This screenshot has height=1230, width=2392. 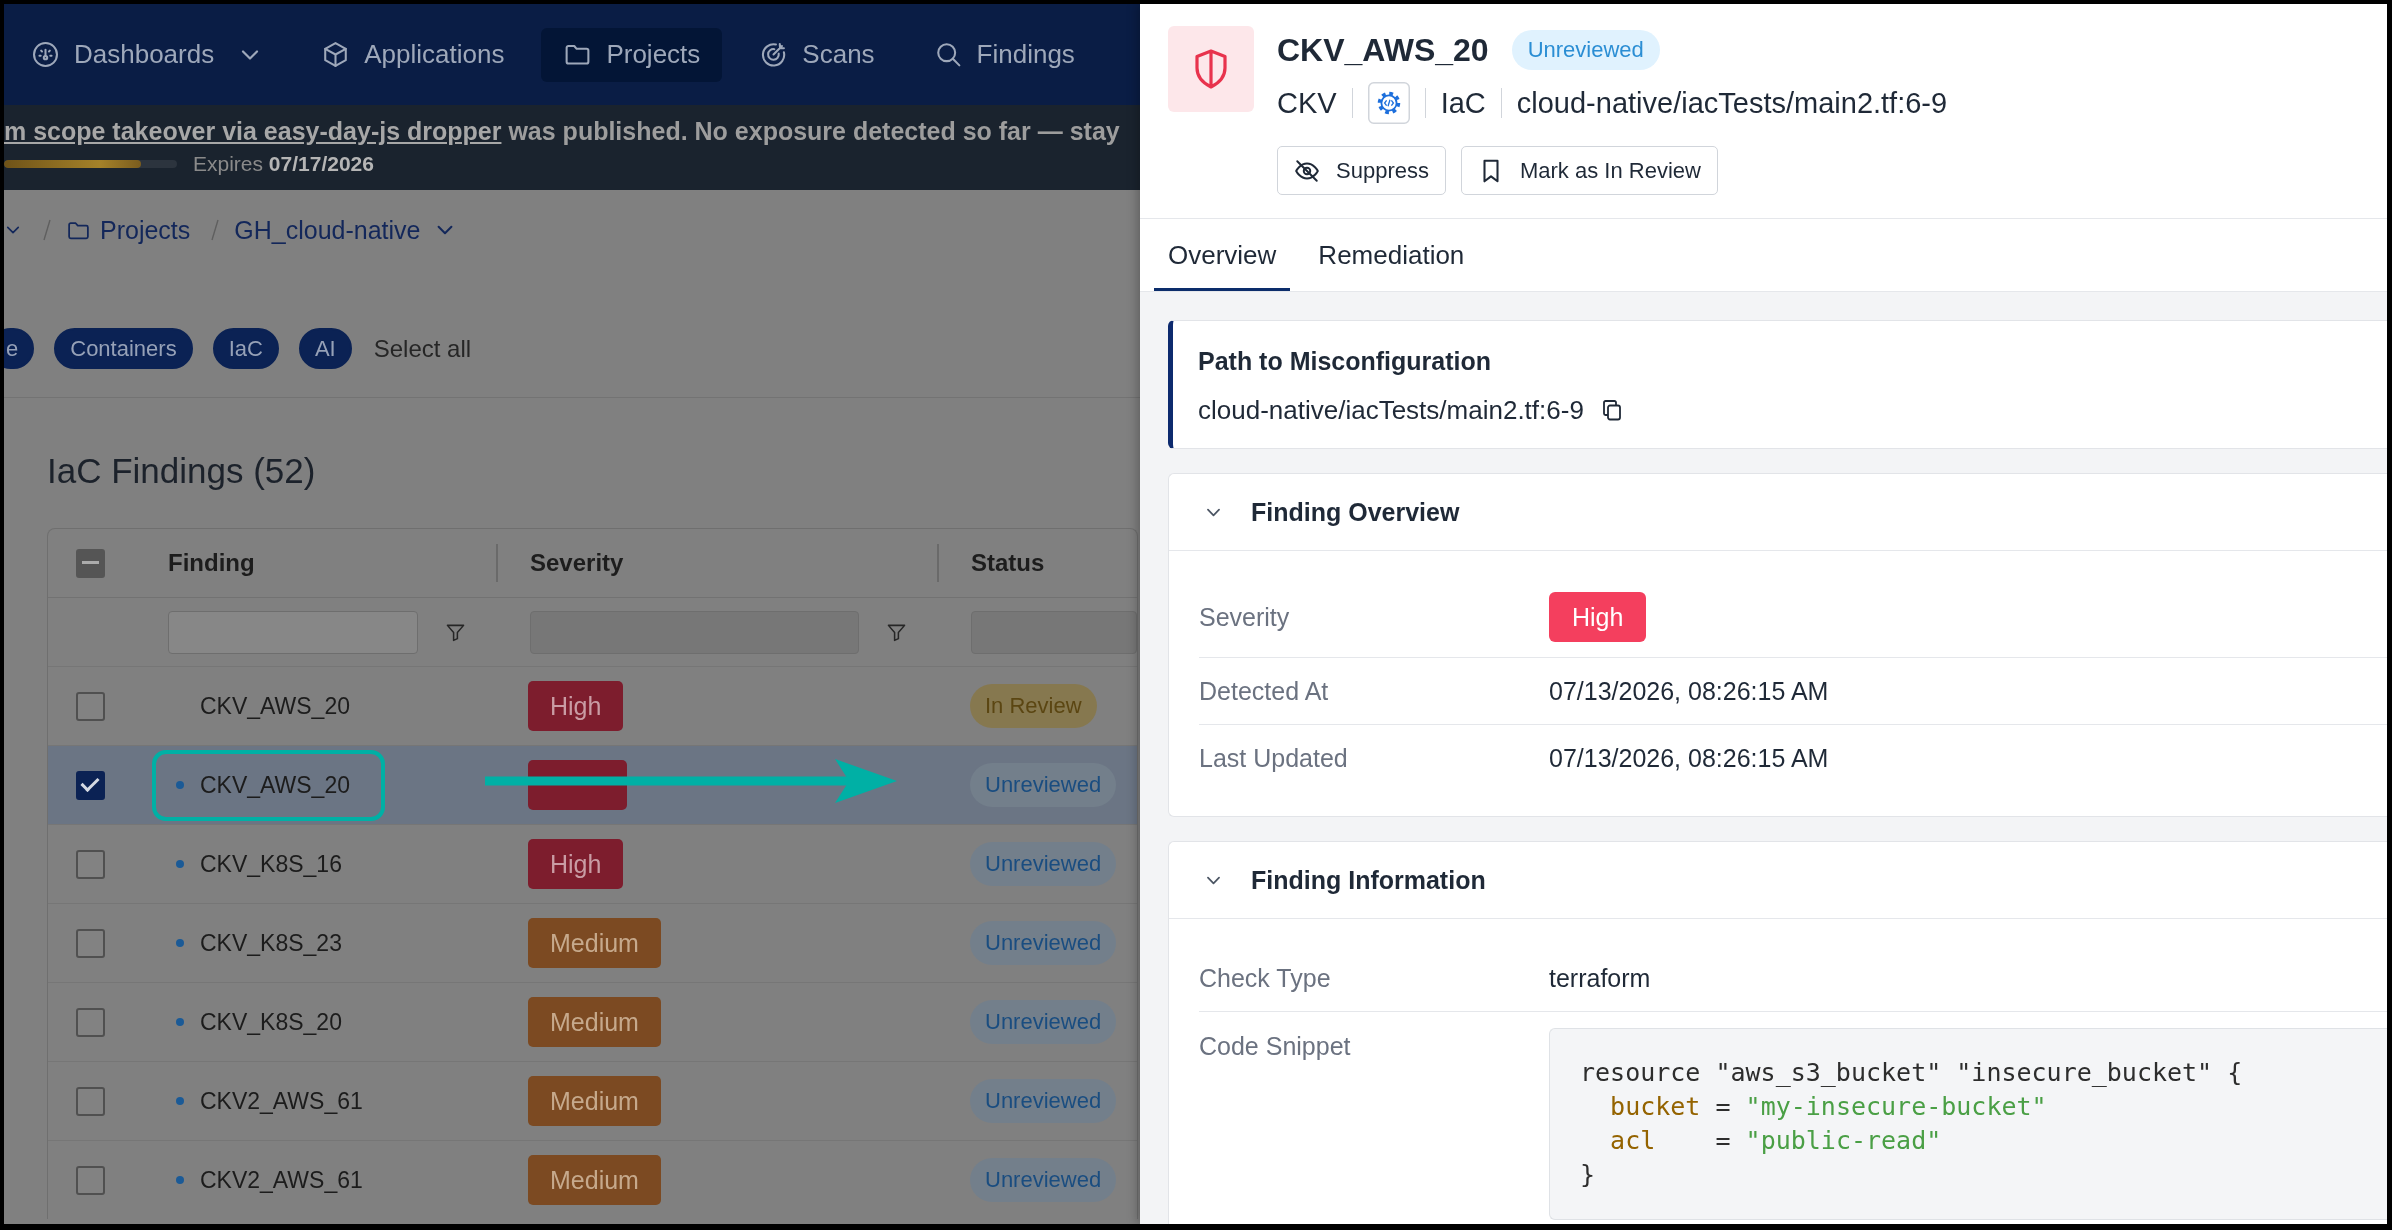 I want to click on action-button: Mark as In Review, so click(x=1589, y=170).